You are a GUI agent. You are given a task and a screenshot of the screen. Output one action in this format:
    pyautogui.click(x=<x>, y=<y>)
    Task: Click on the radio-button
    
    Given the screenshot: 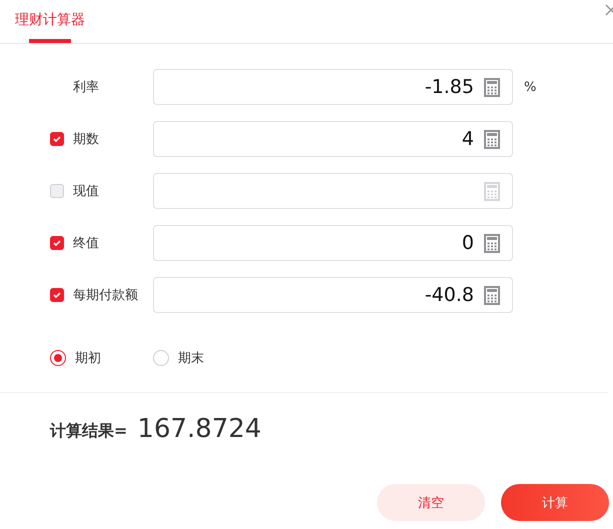 What is the action you would take?
    pyautogui.click(x=58, y=358)
    